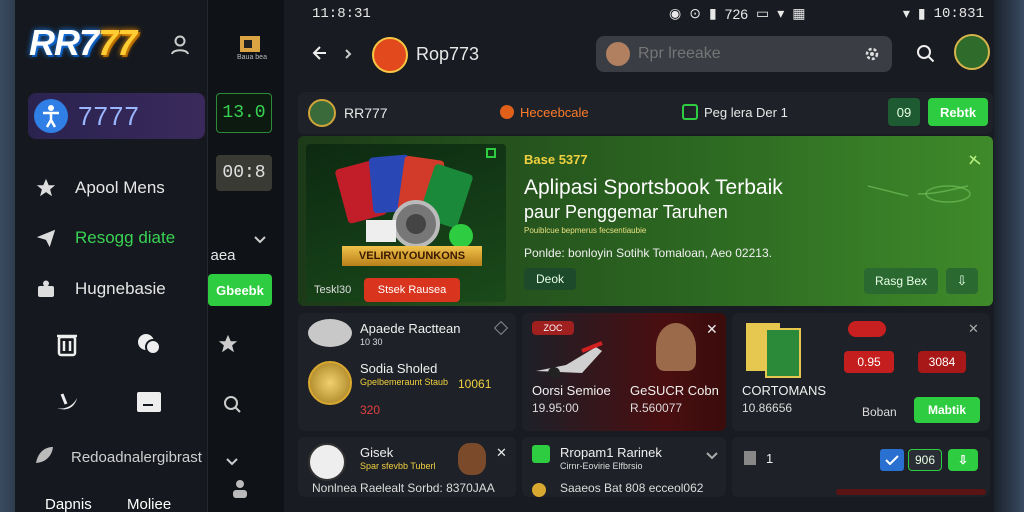 This screenshot has height=512, width=1024. Describe the element at coordinates (639, 14) in the screenshot. I see `status-bar: 11:8:31 ◉ ⊙ ▮ 726 ▭ ▾ ▦ ▾ ▮ 10:831` at that location.